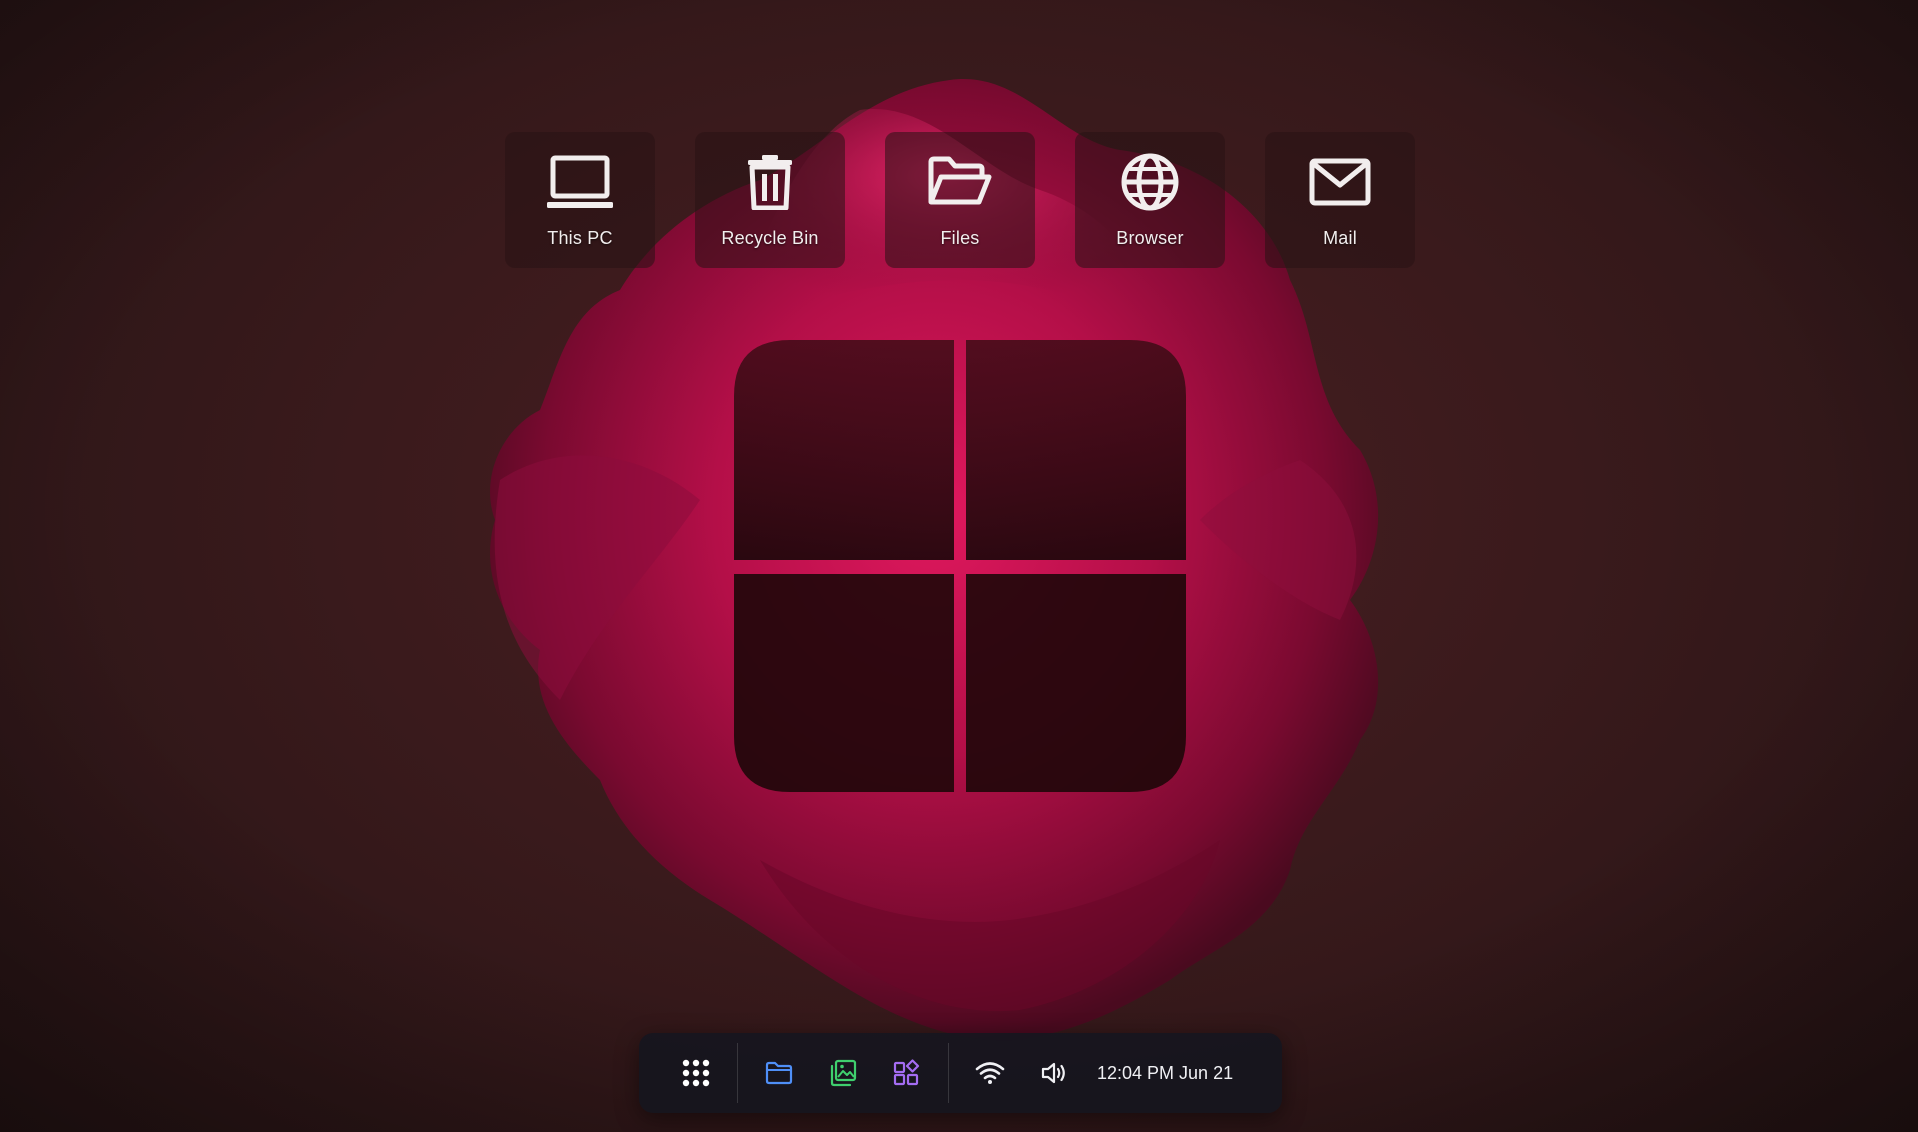  I want to click on trash-icon, so click(770, 182).